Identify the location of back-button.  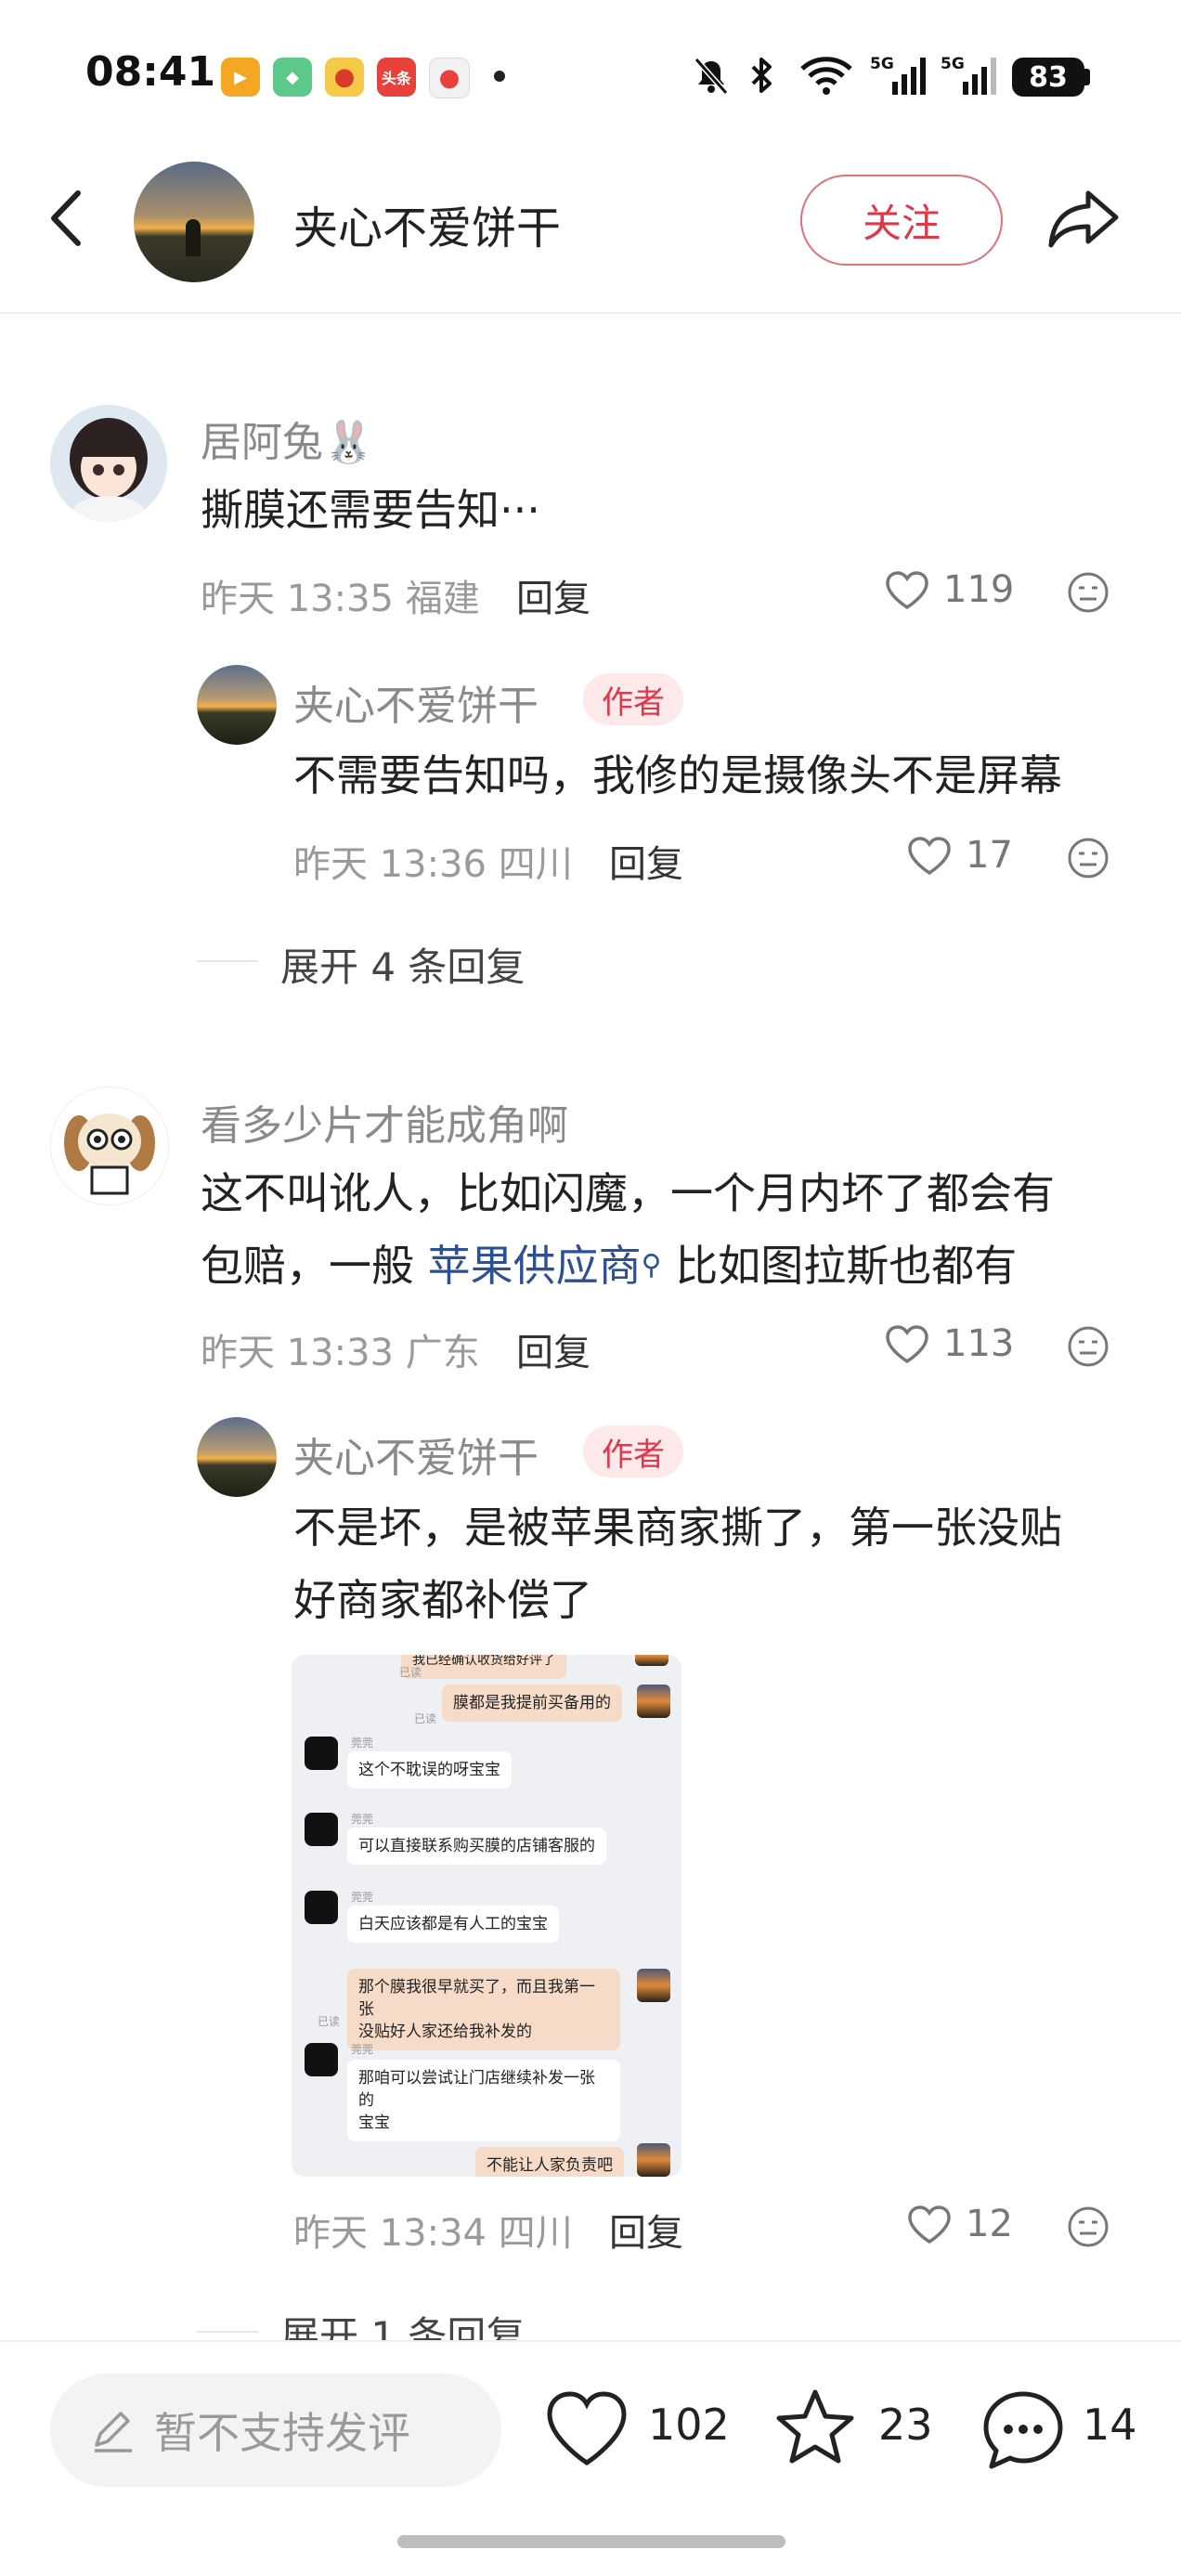
(68, 219).